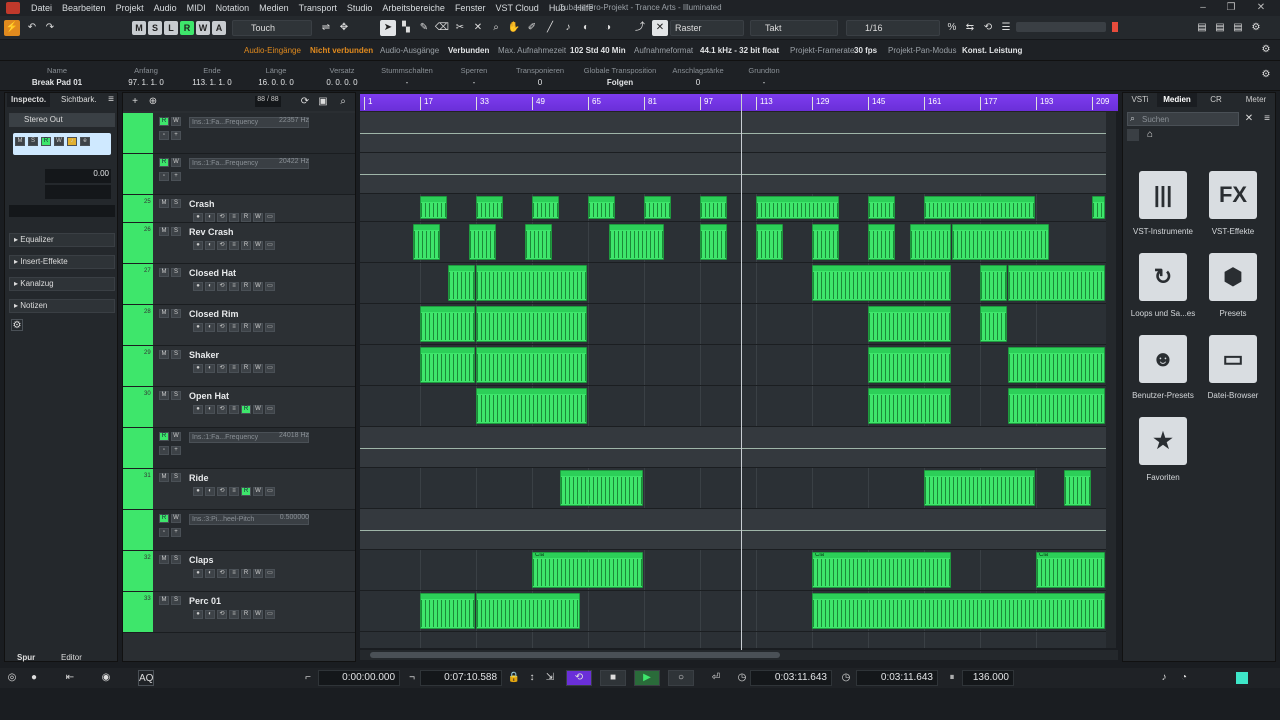 The height and width of the screenshot is (720, 1280). Describe the element at coordinates (62, 262) in the screenshot. I see `section-insert-effects: ▸ Insert-Effekte` at that location.